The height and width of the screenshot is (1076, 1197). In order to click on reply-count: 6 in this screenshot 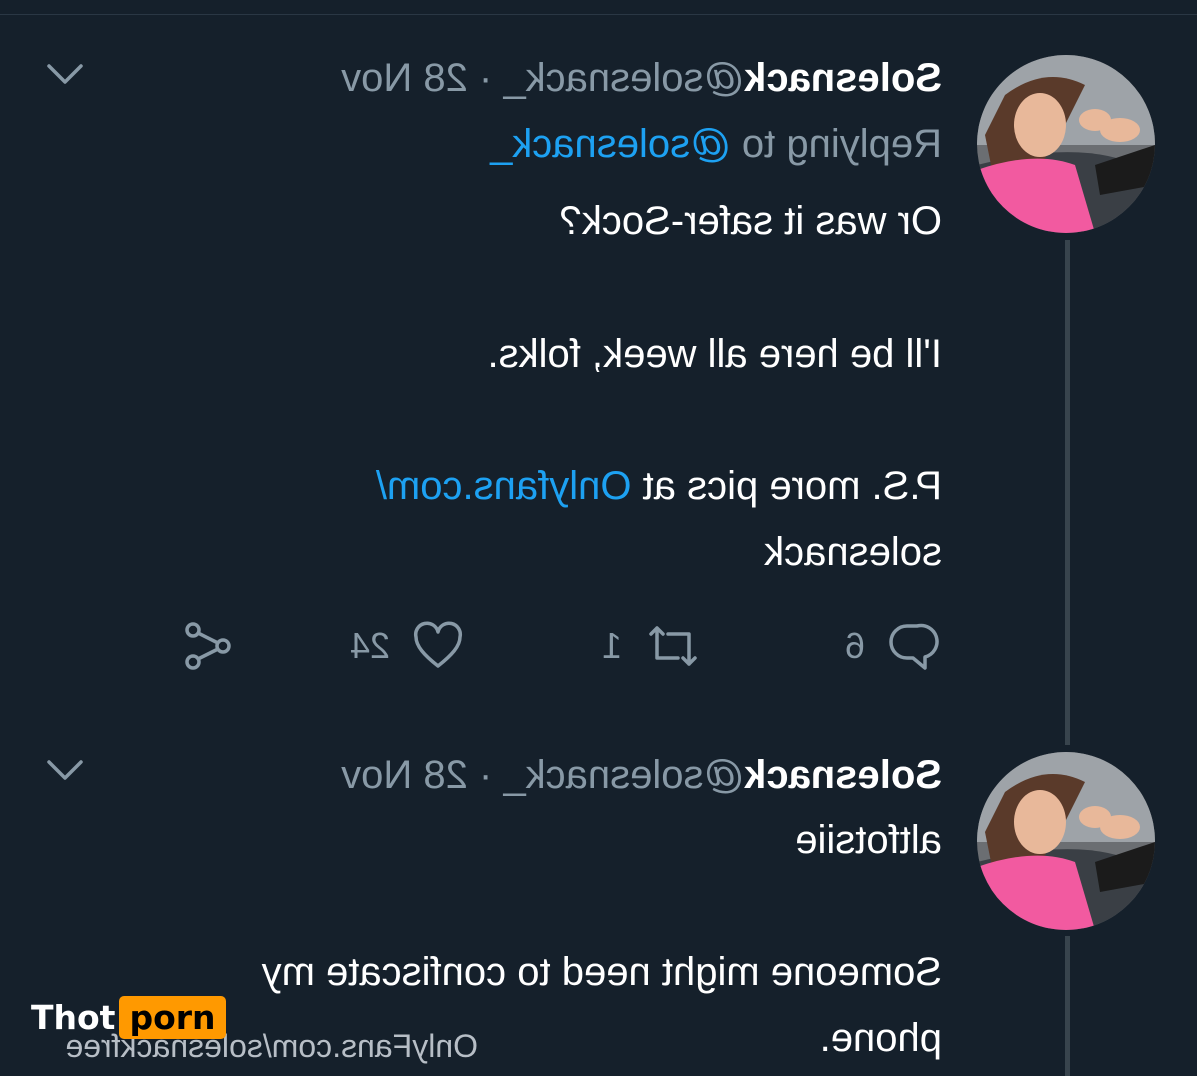, I will do `click(854, 645)`.